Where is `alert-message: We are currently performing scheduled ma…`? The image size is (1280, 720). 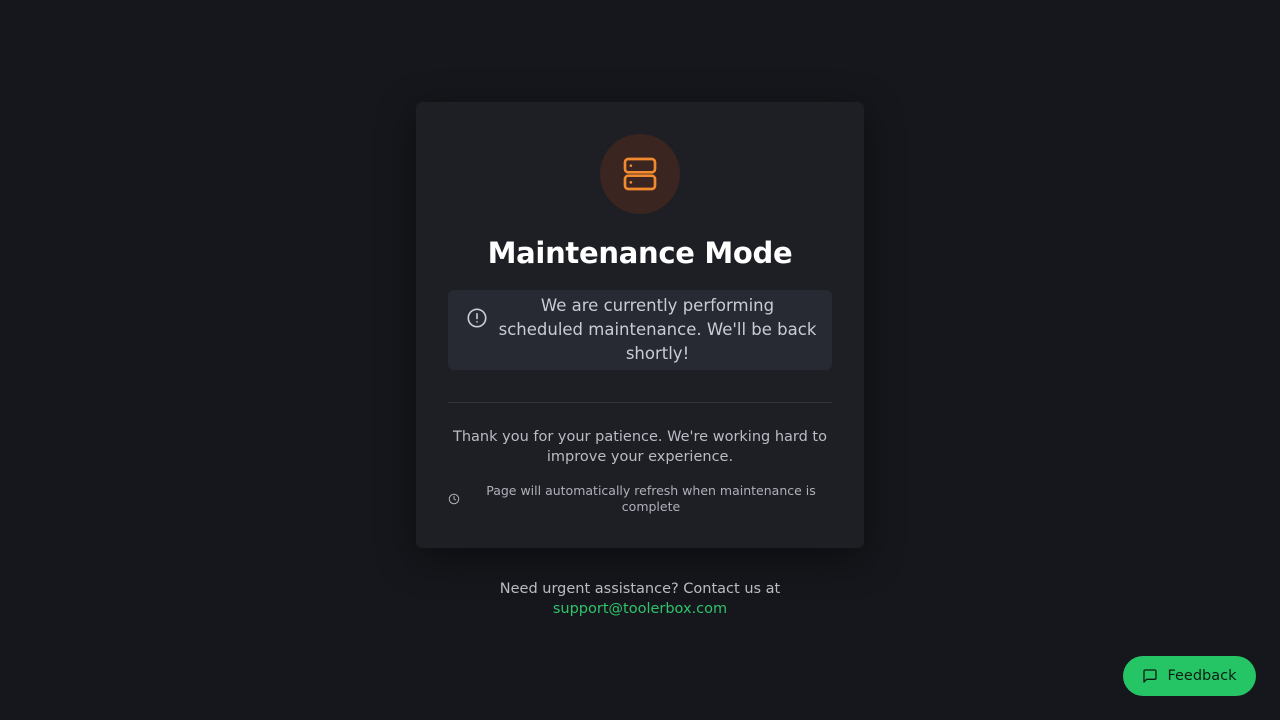 alert-message: We are currently performing scheduled ma… is located at coordinates (657, 329).